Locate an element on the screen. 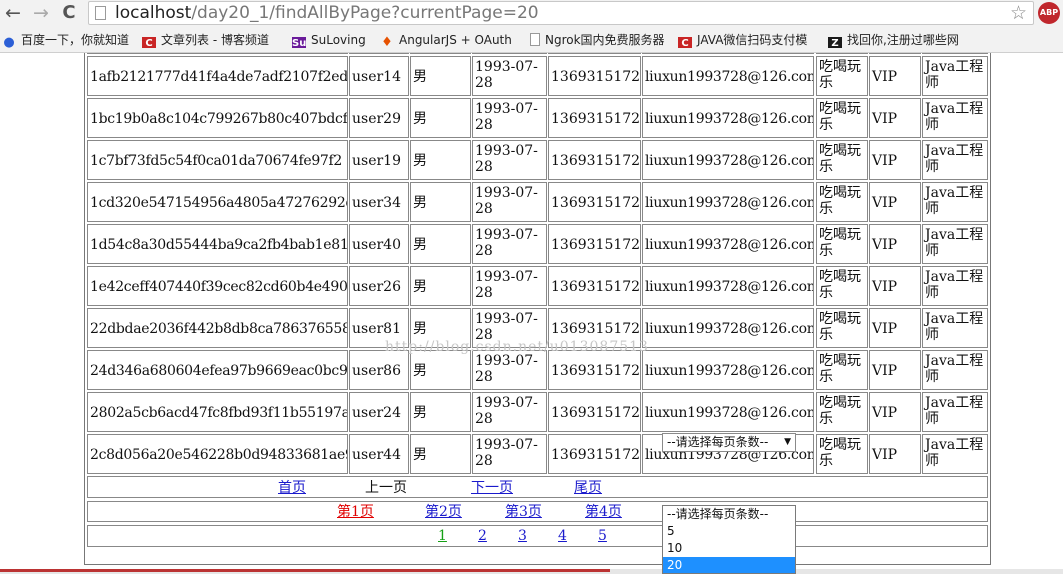 Image resolution: width=1063 pixels, height=574 pixels. cell-id: 1bc19b0a8c104c799267b80c407bdcfd is located at coordinates (217, 118).